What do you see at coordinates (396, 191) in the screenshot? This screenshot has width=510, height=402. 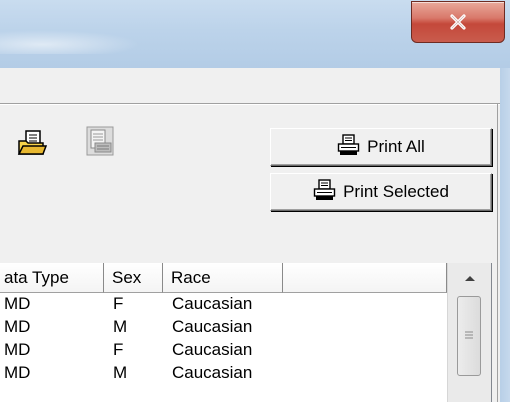 I see `print-selected-label: Print Selected` at bounding box center [396, 191].